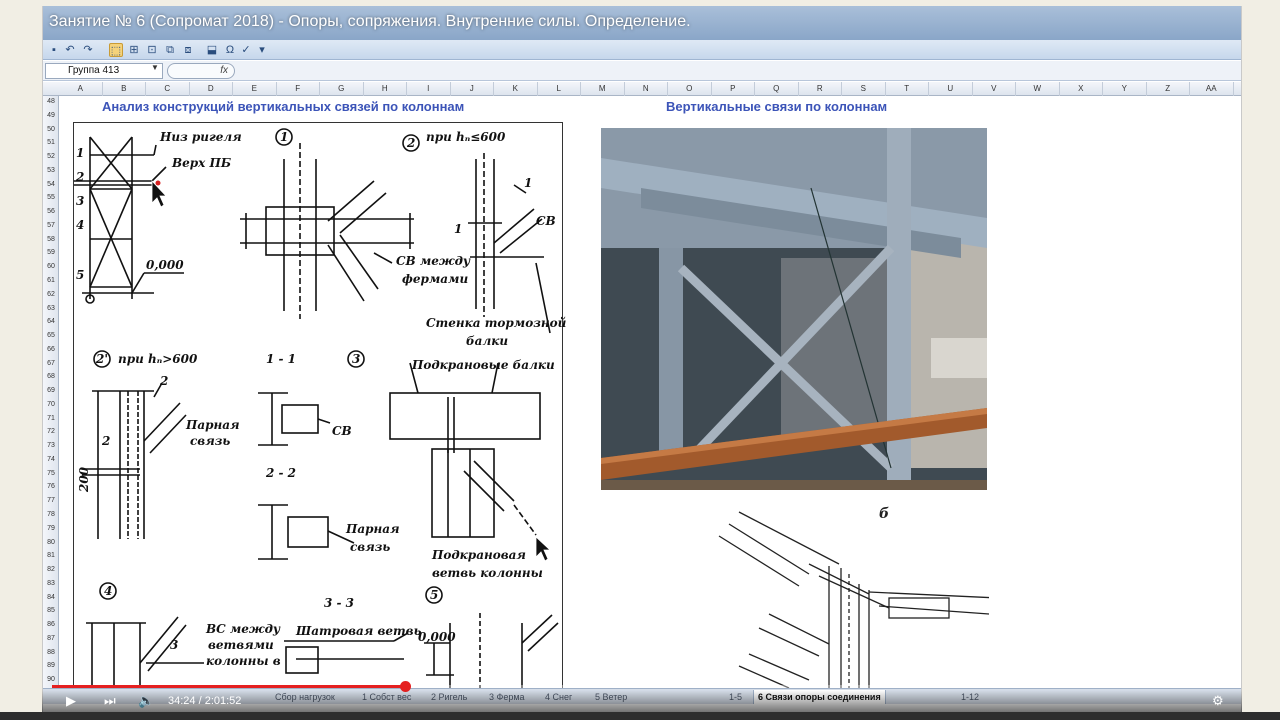 The image size is (1280, 720). Describe the element at coordinates (230, 50) in the screenshot. I see `omega-icon: Ω` at that location.